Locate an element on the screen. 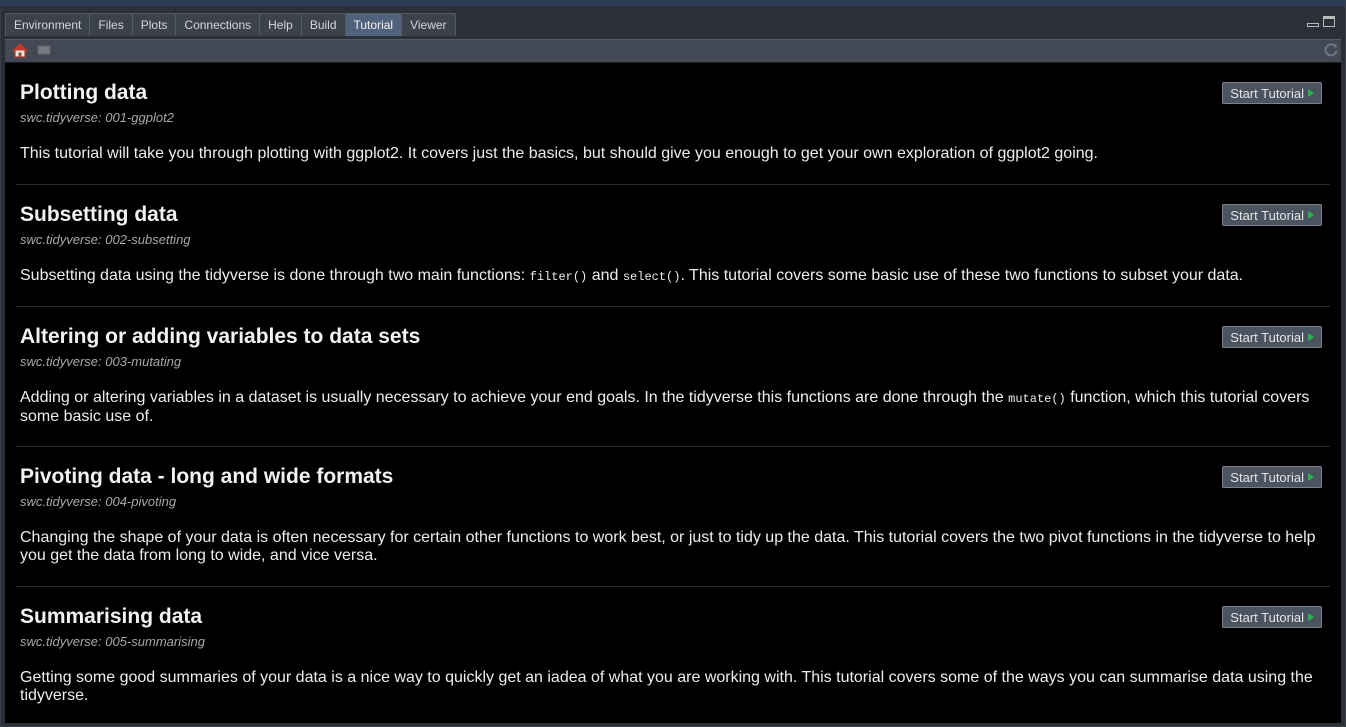 The width and height of the screenshot is (1346, 727). tutorial-id: swc.tidyverse: 004-pivoting is located at coordinates (98, 501).